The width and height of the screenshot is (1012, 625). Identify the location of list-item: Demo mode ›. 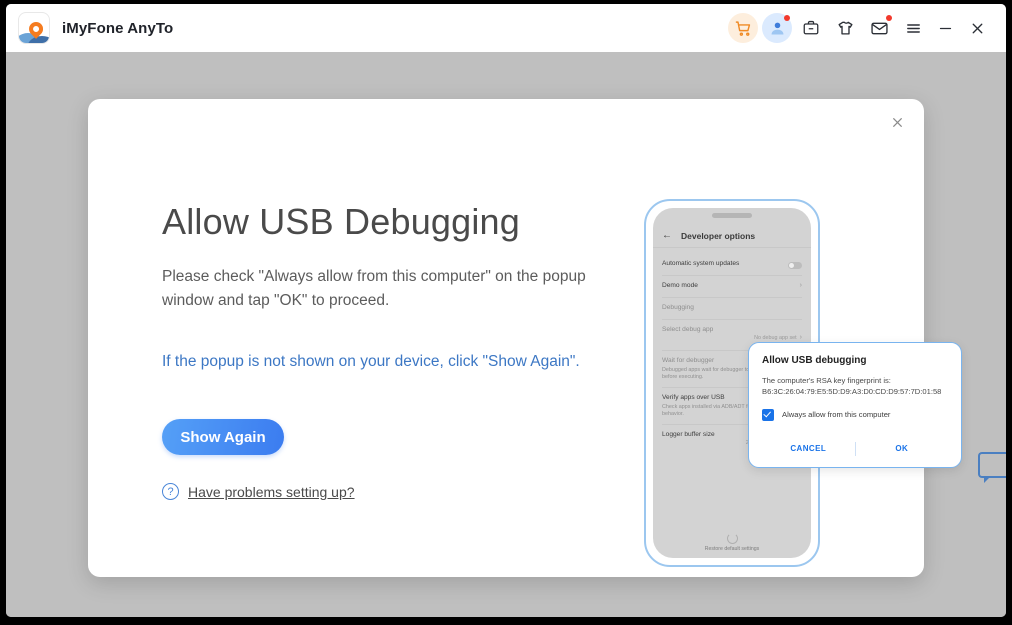
(732, 287).